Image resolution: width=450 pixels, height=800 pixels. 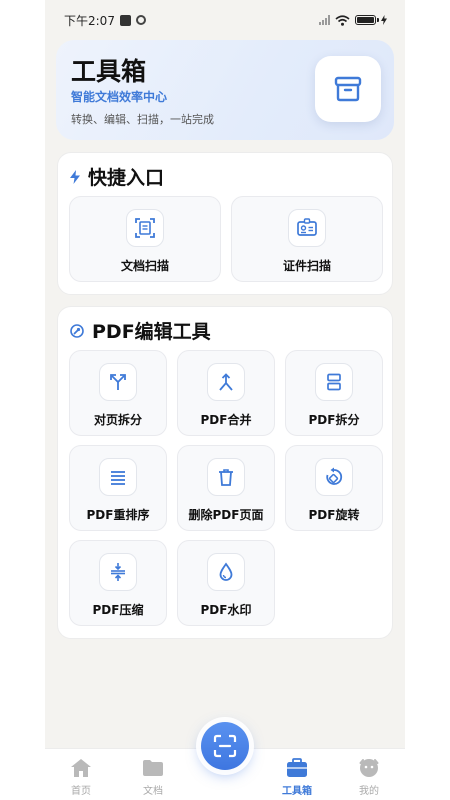 What do you see at coordinates (226, 393) in the screenshot?
I see `tile-pdf-merge: PDF合并` at bounding box center [226, 393].